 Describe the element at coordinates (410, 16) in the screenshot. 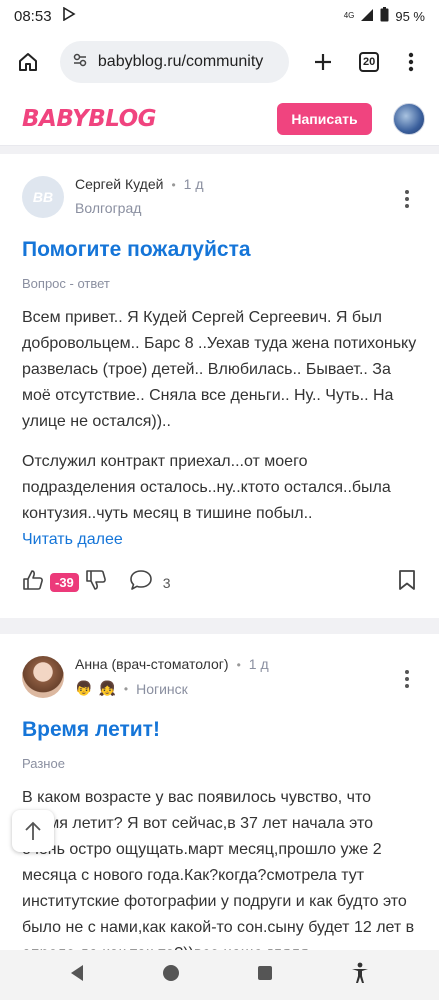

I see `battery-percent: 95 %` at that location.